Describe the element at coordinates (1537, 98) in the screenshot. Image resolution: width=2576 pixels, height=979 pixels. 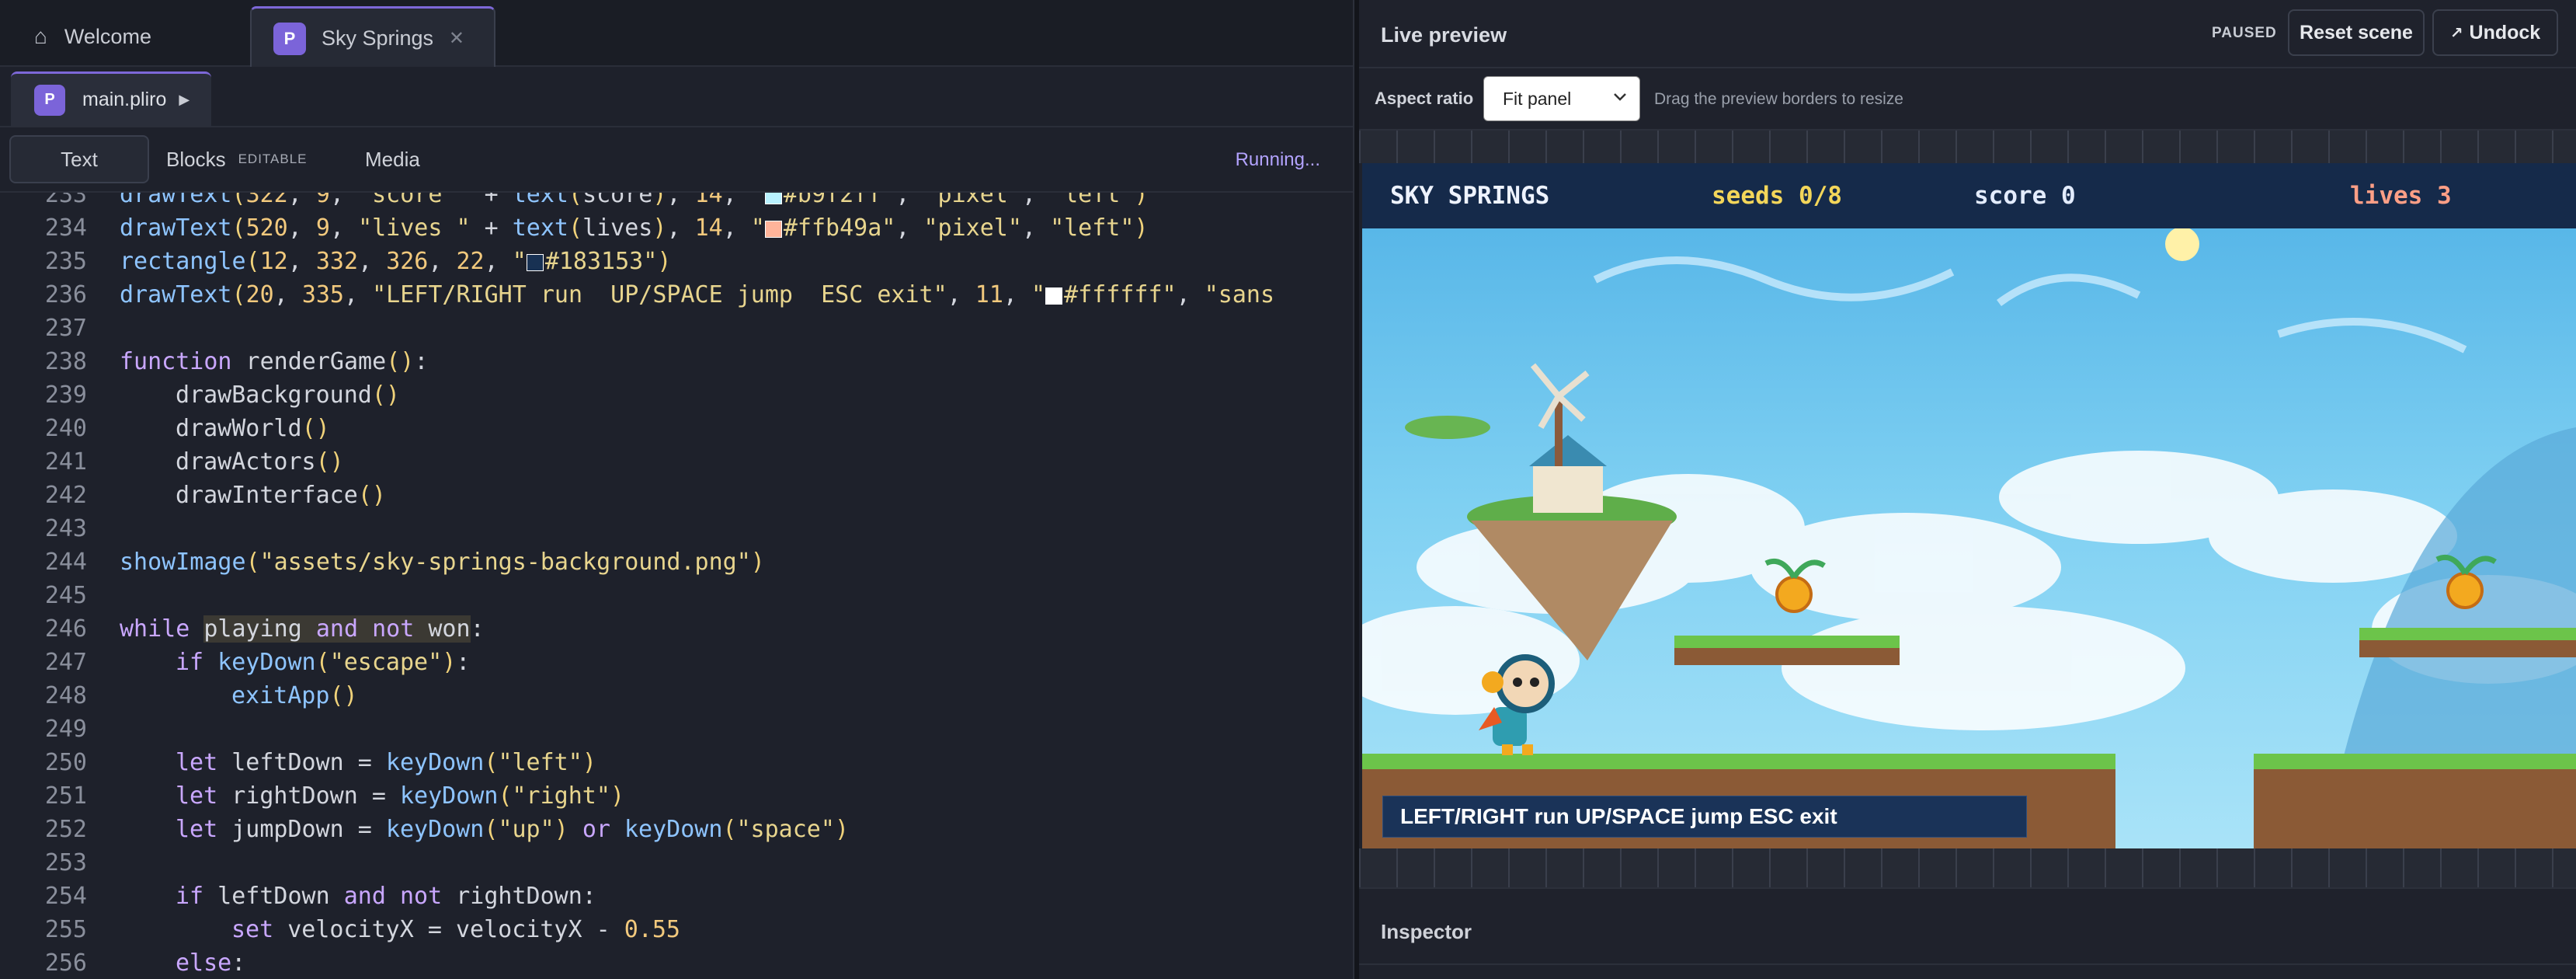
I see `aspect-ratio-value: Fit panel` at that location.